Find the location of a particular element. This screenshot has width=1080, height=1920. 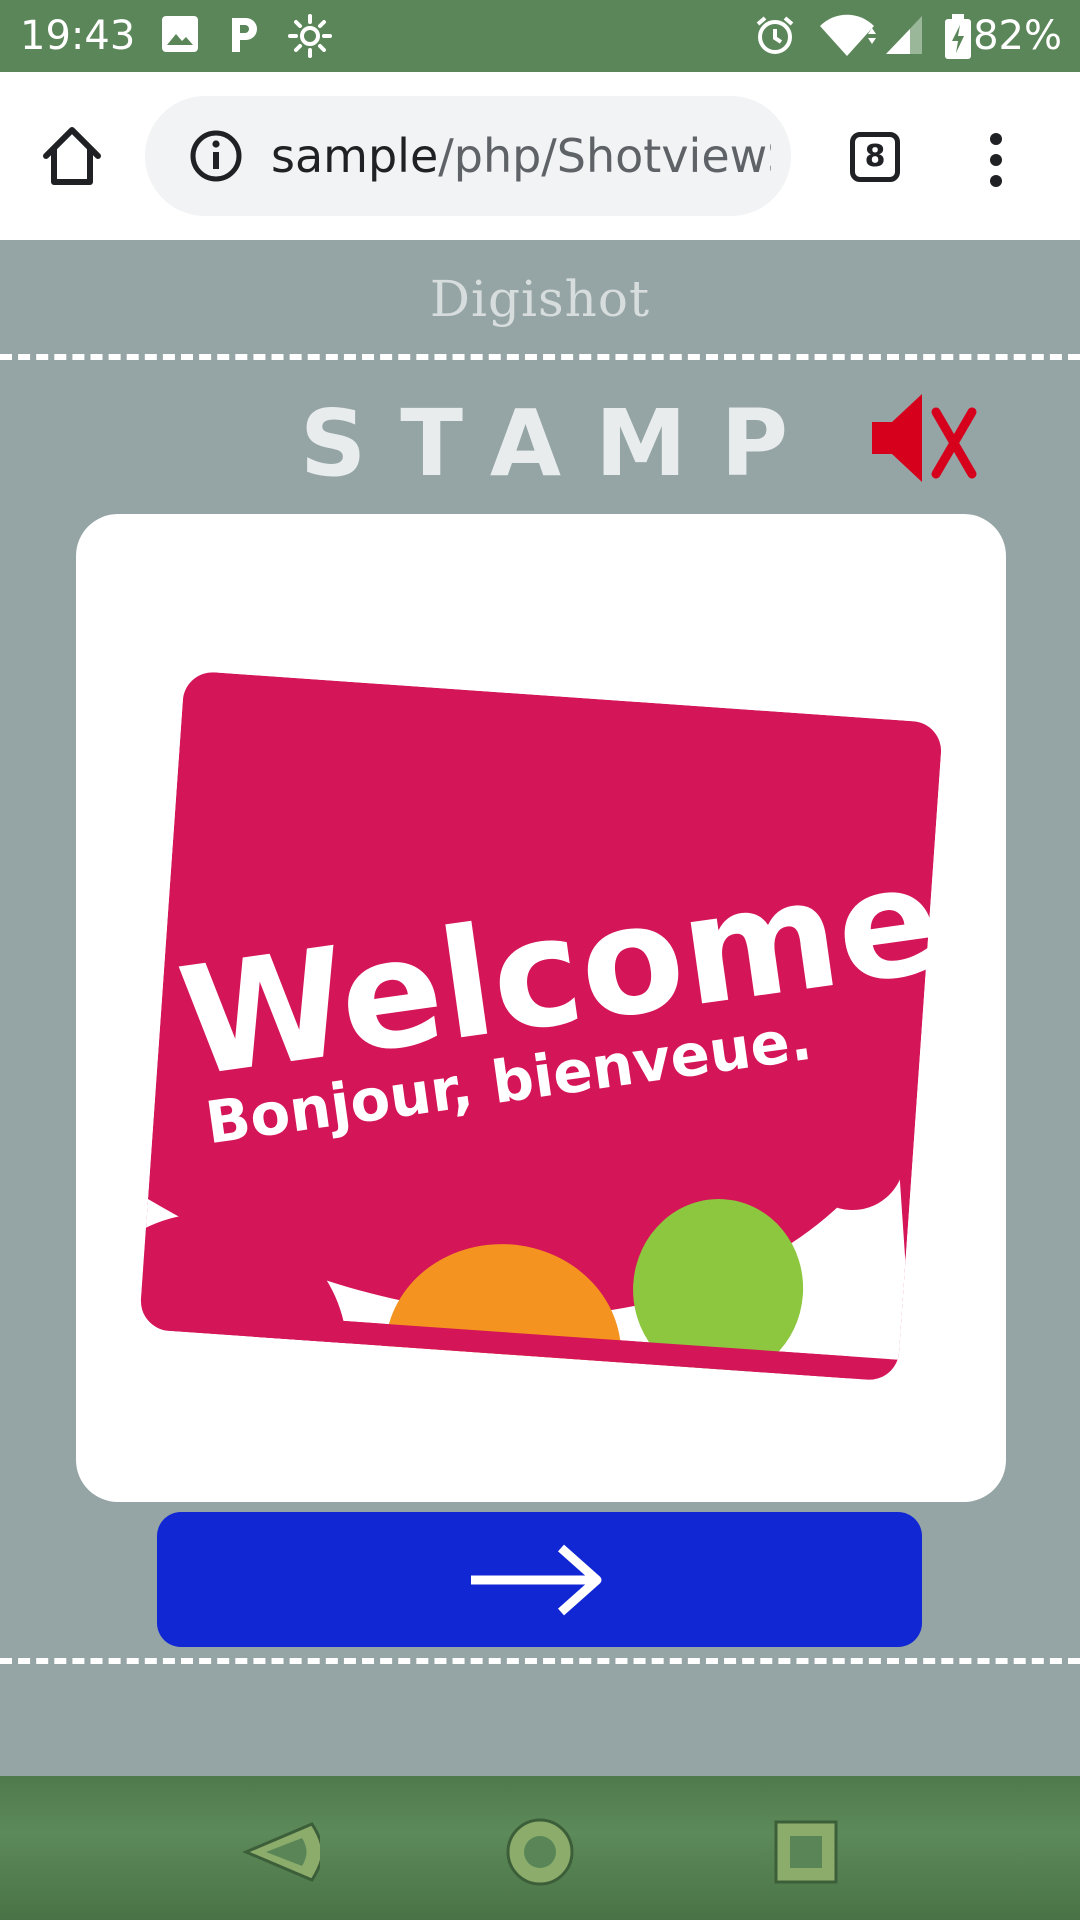

next-button is located at coordinates (539, 1579).